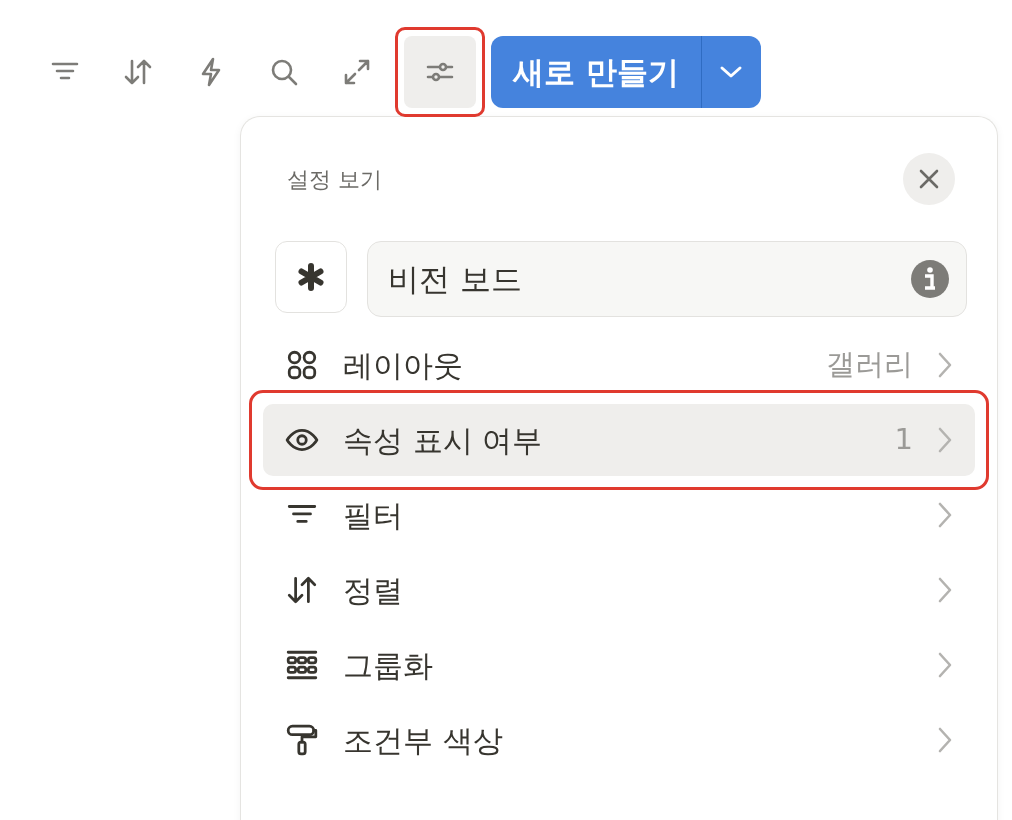  I want to click on panel-title: 설정 보기, so click(334, 179).